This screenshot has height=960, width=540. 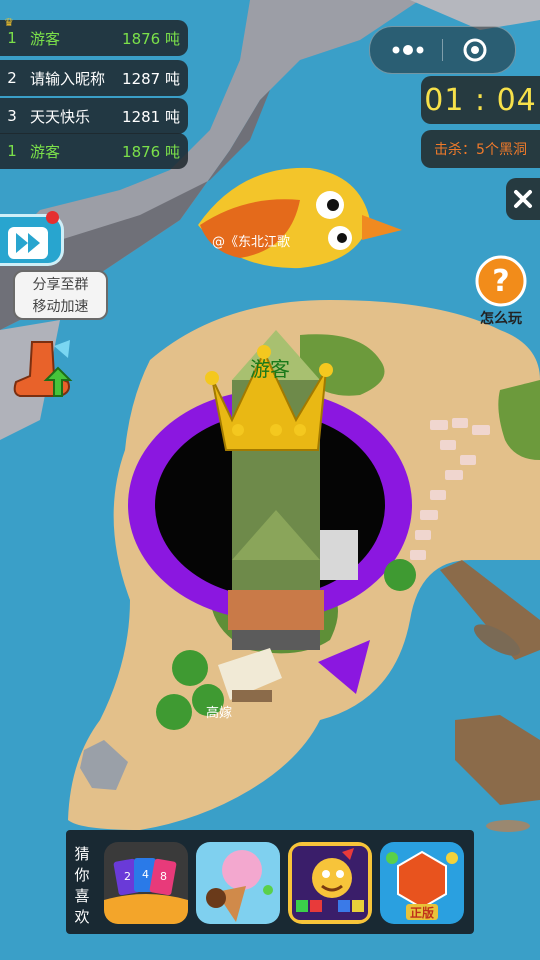 I want to click on leaderboard-row: ♛ 1 游客 1876 吨, so click(x=94, y=36).